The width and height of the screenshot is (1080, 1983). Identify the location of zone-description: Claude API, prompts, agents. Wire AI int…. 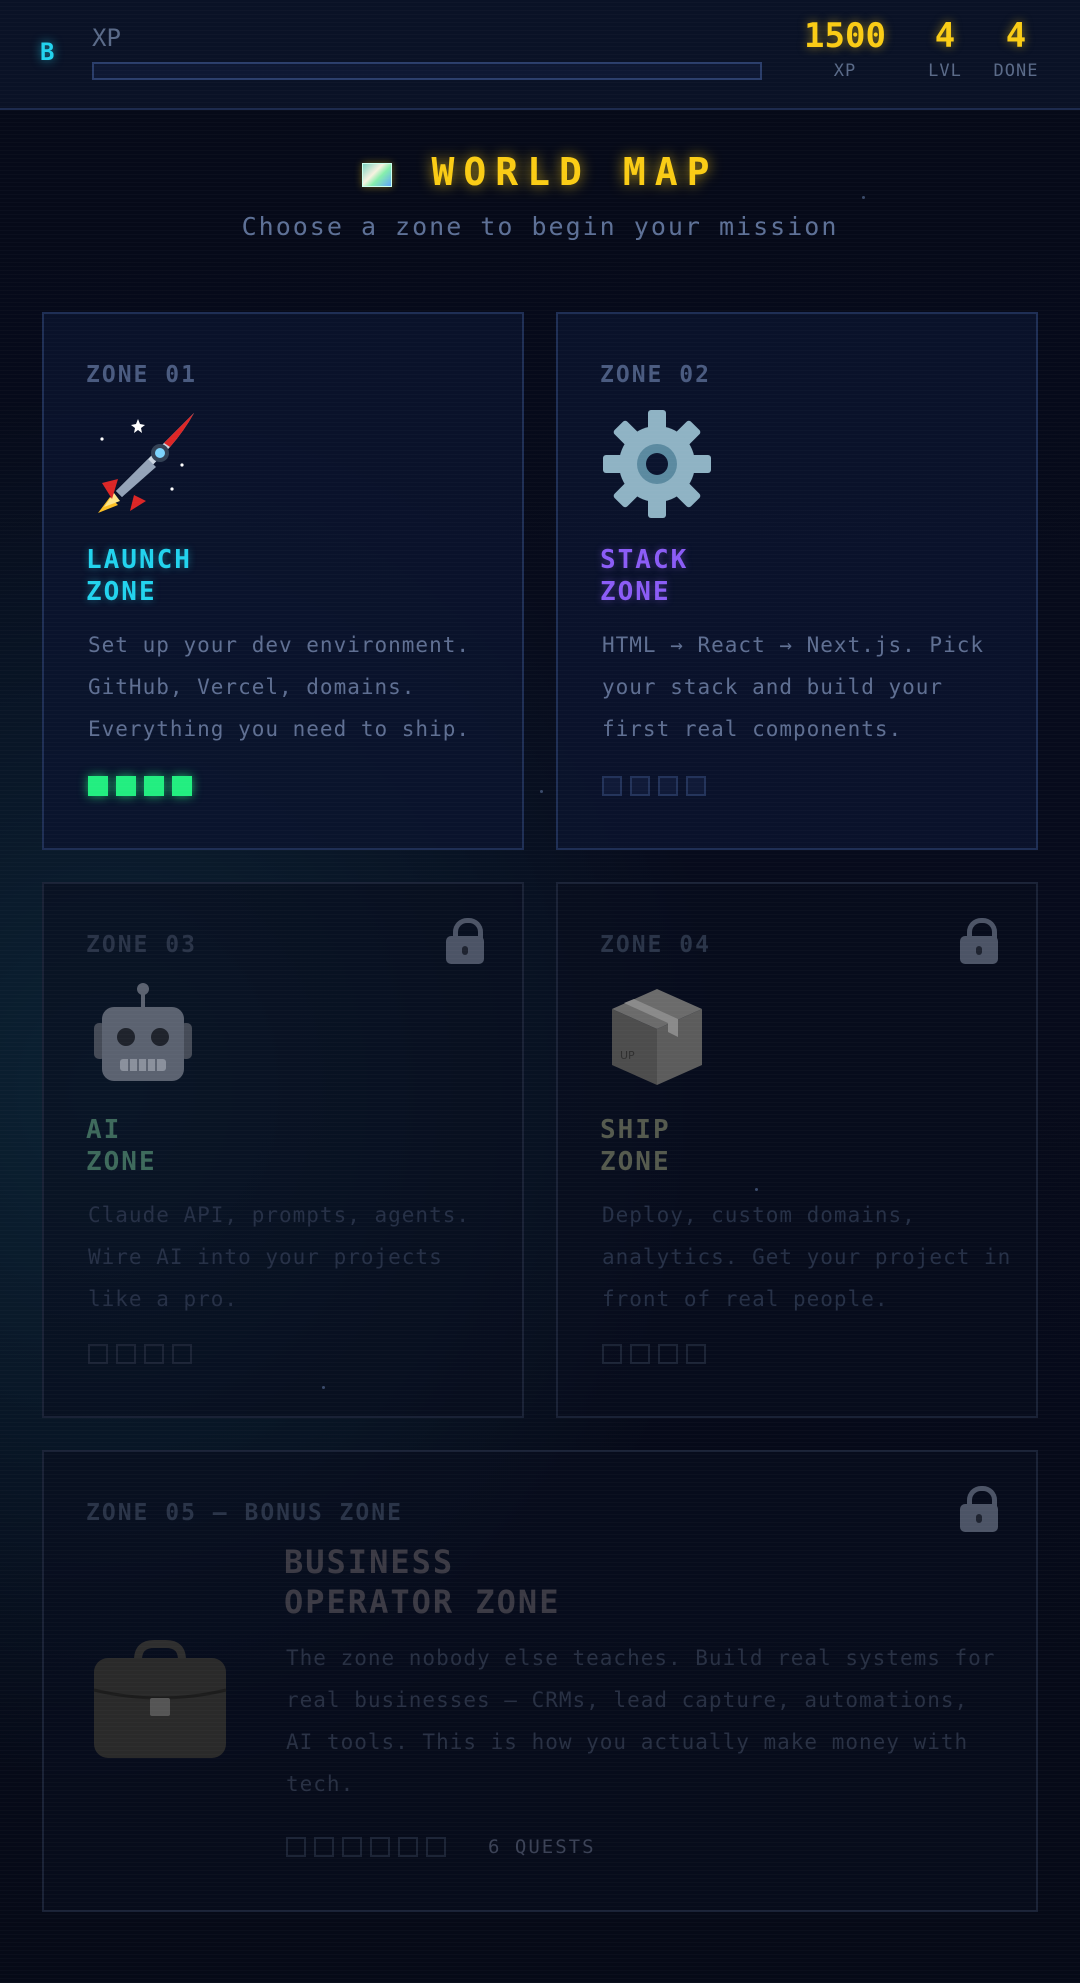
(279, 1257).